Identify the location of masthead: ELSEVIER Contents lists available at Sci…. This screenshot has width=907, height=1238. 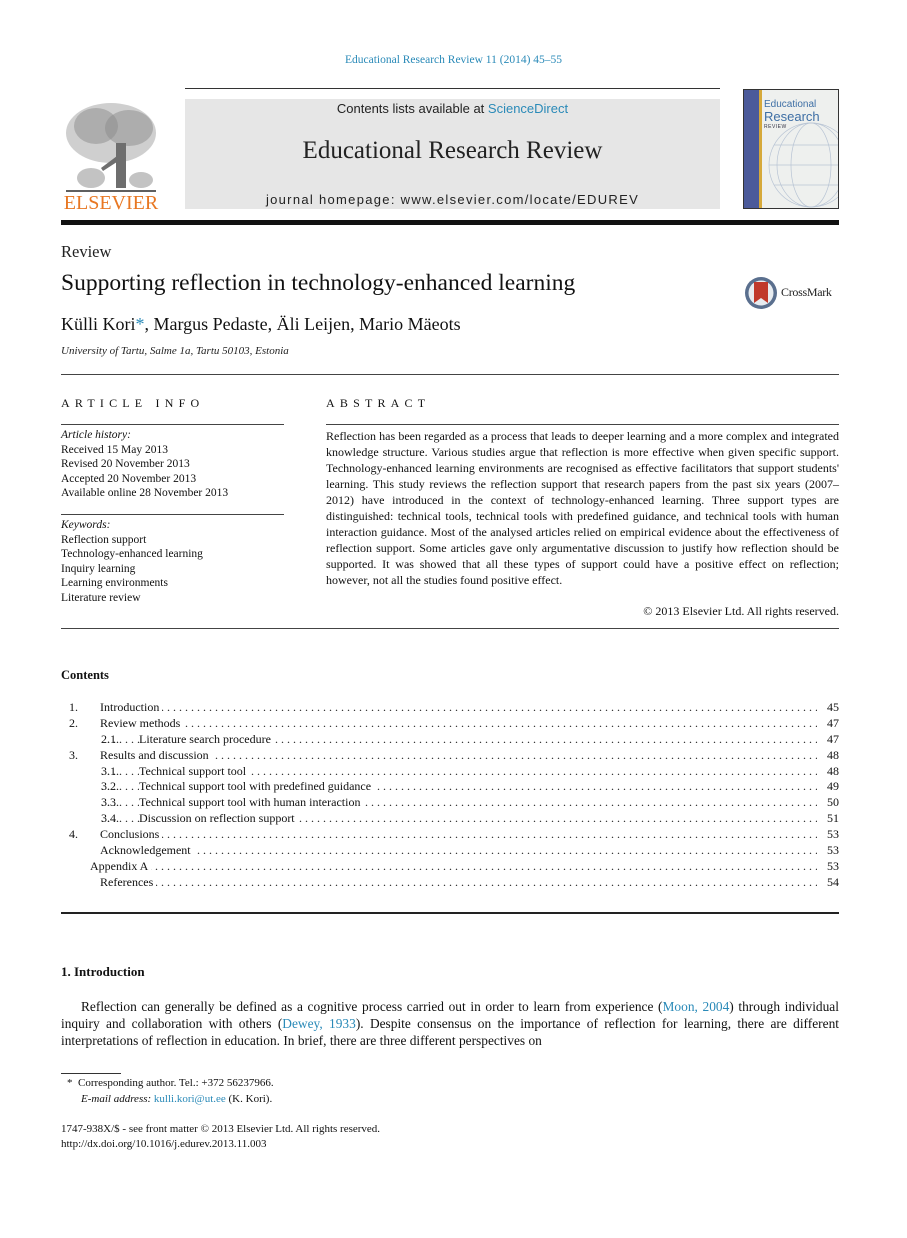
(450, 157).